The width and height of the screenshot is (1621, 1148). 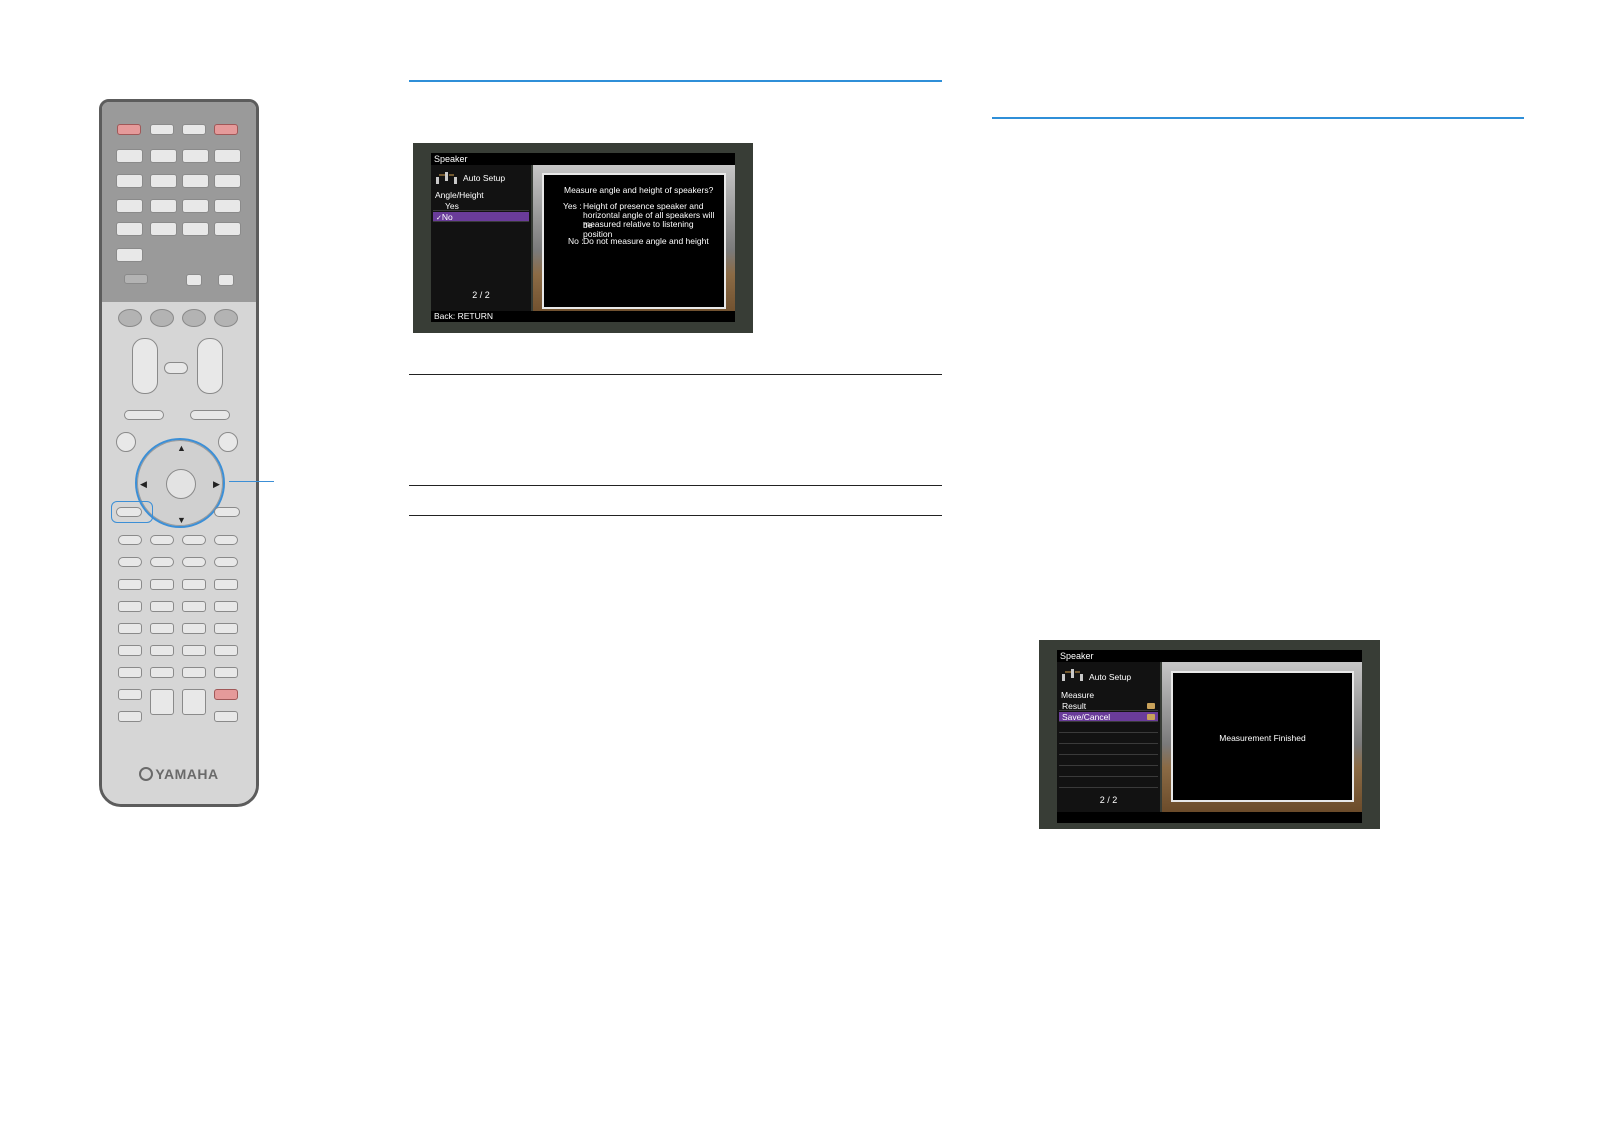 I want to click on option-yes: Yes, so click(x=481, y=206).